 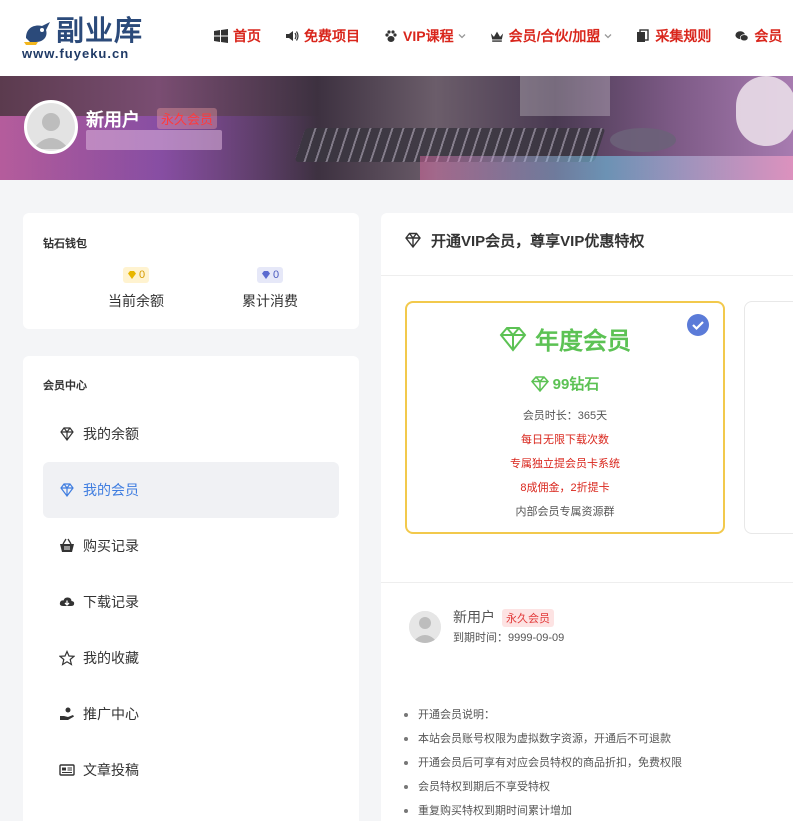 What do you see at coordinates (391, 36) in the screenshot?
I see `paw-icon` at bounding box center [391, 36].